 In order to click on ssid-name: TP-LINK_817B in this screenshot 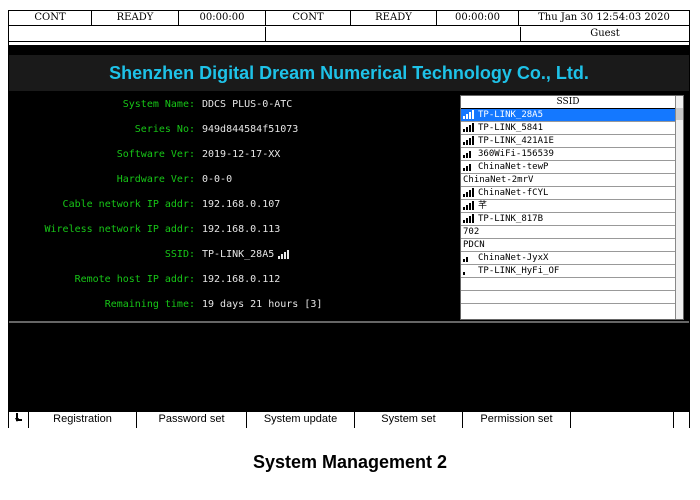, I will do `click(511, 219)`.